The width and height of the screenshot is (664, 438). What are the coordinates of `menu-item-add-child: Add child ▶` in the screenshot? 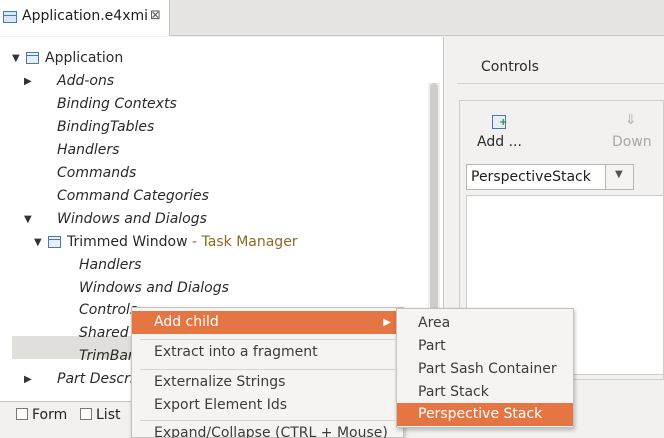 It's located at (267, 322).